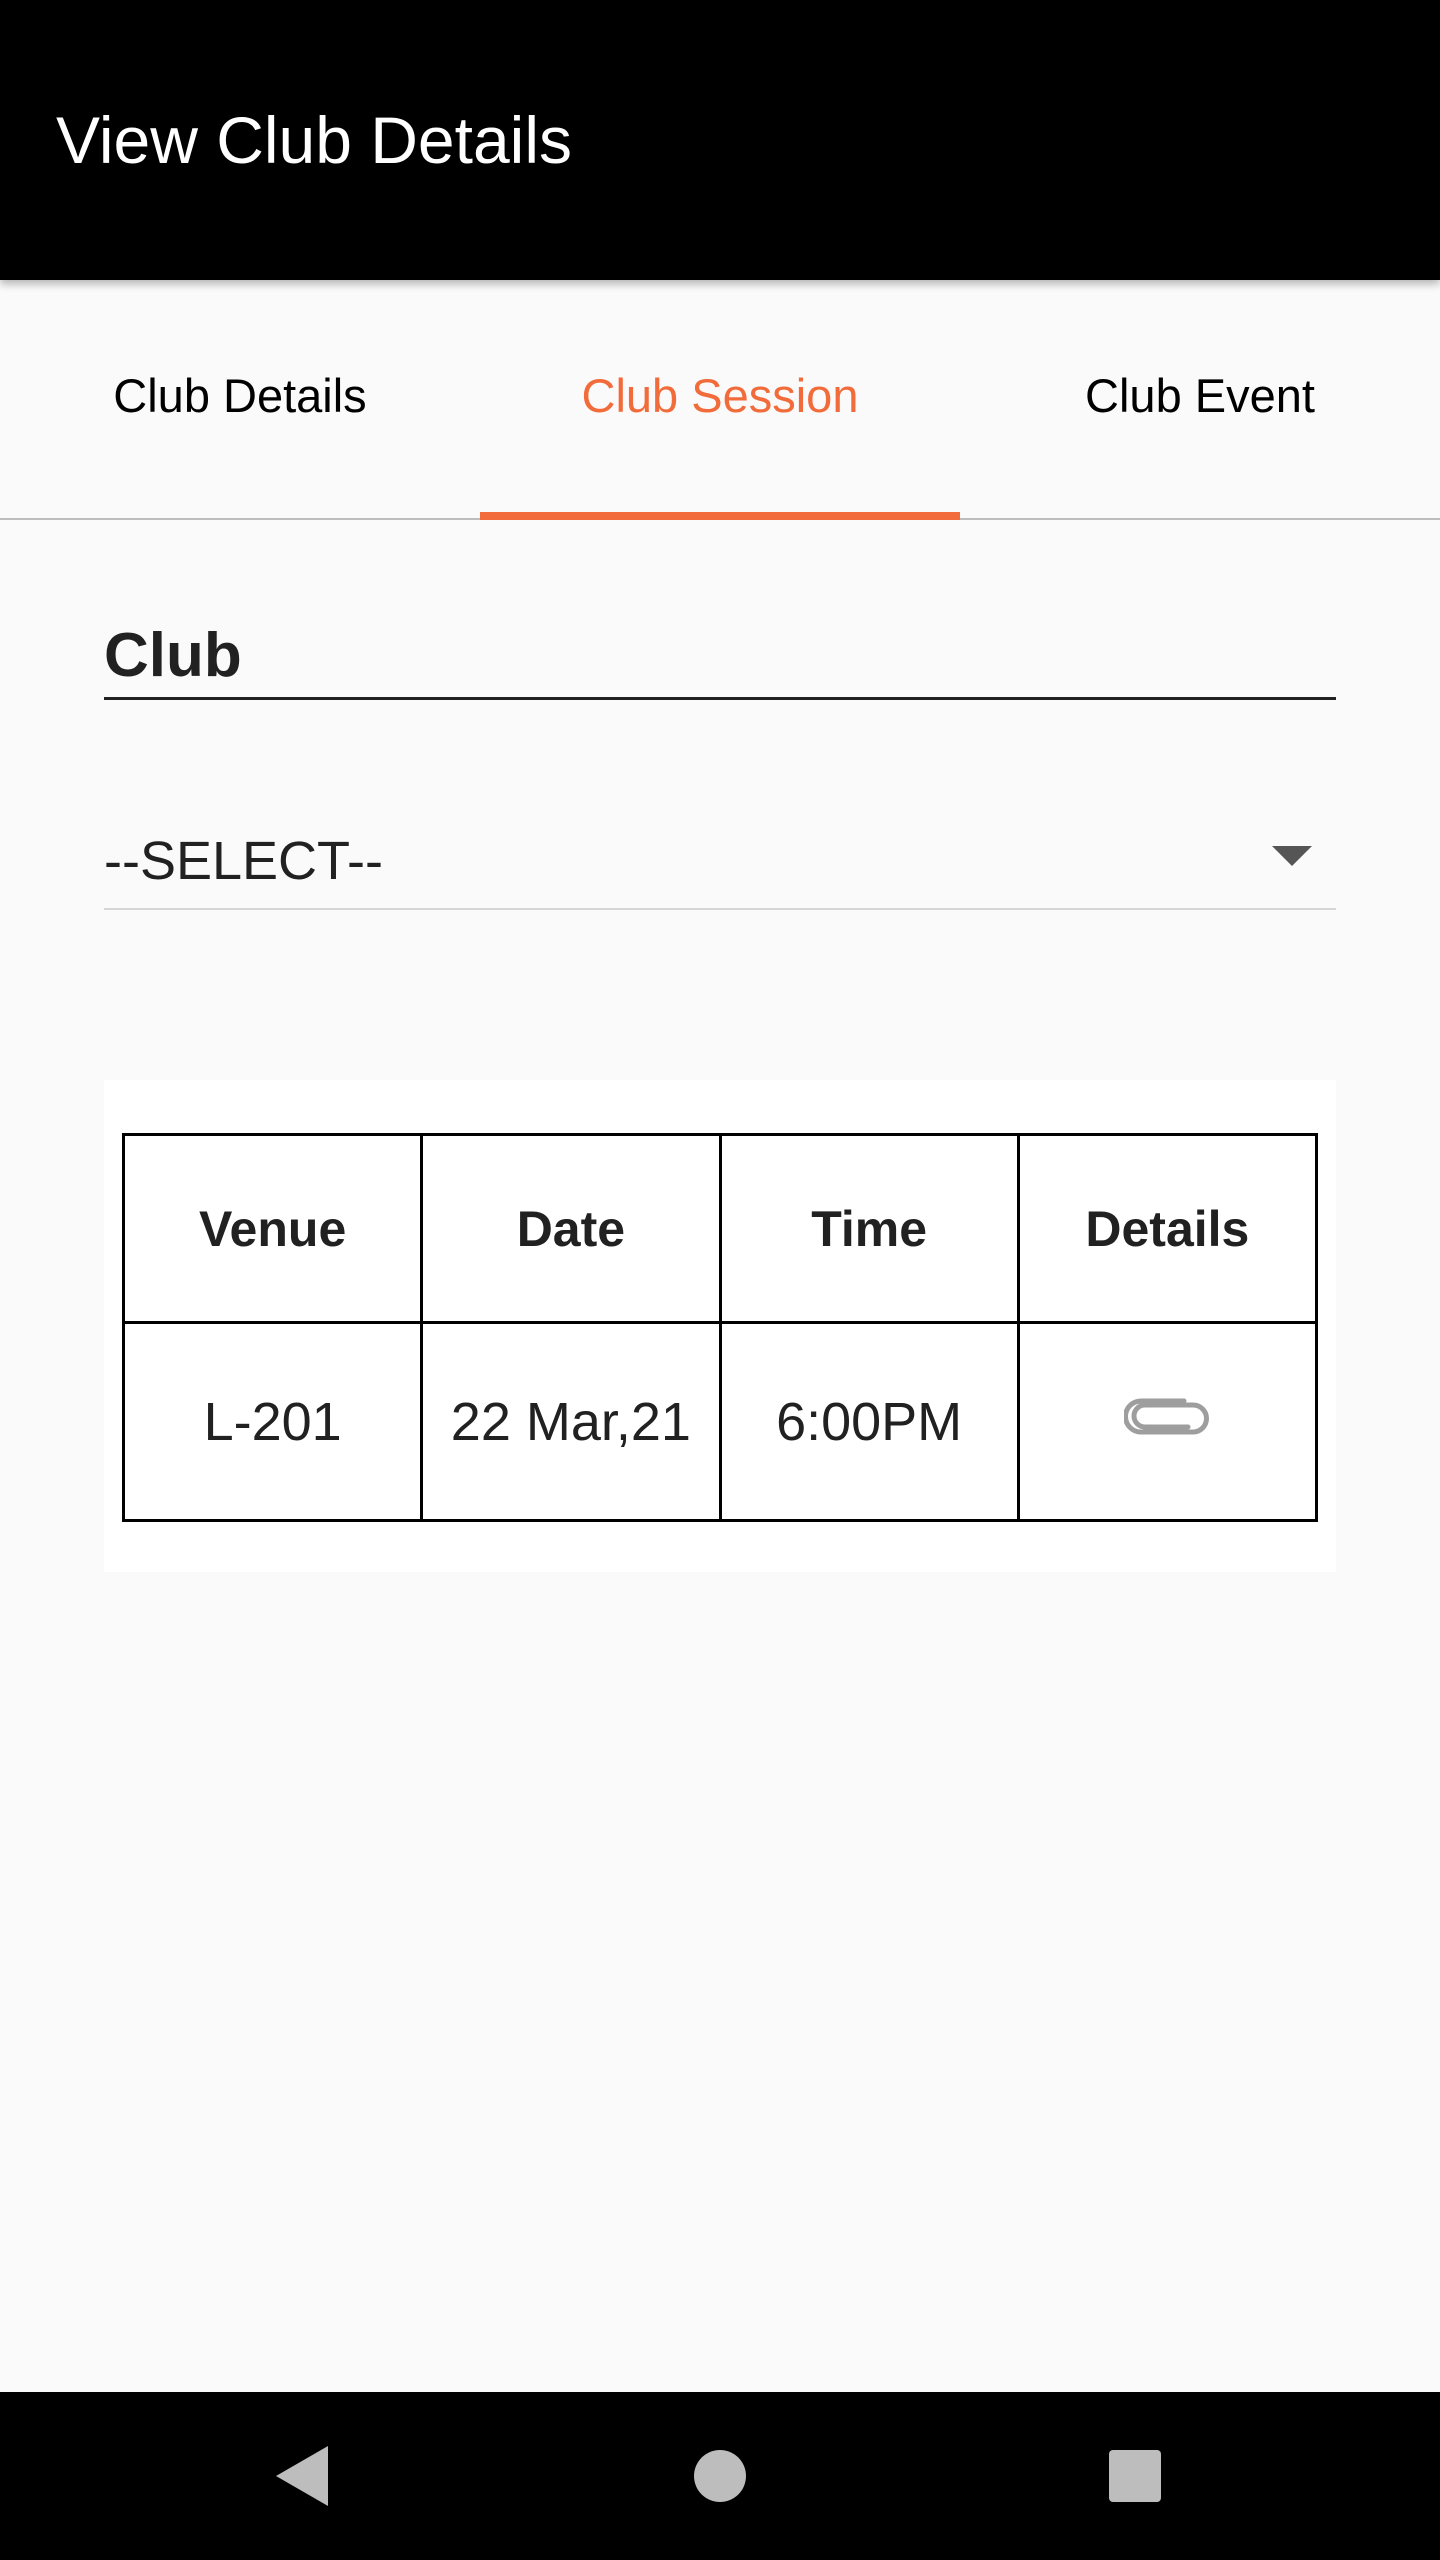 This screenshot has height=2560, width=1440. I want to click on system-navigation-bar, so click(720, 2476).